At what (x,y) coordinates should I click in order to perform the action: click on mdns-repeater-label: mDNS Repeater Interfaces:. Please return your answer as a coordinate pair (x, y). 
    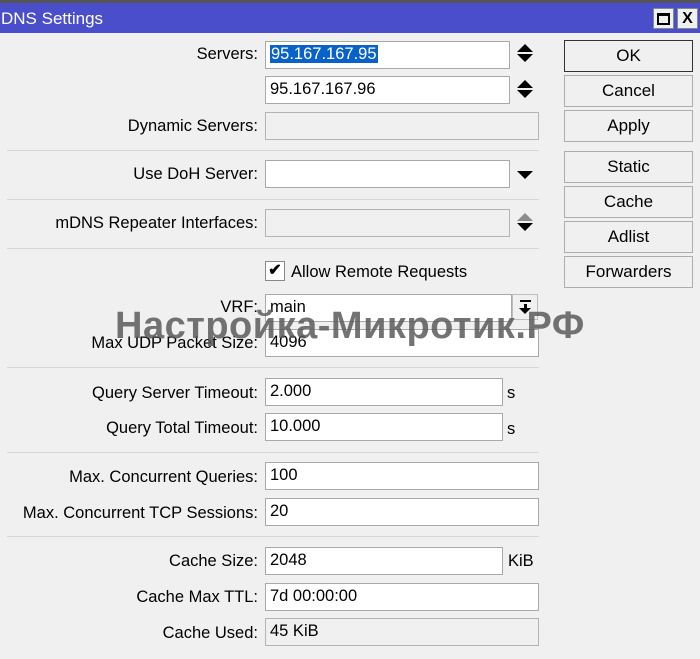
    Looking at the image, I should click on (156, 223).